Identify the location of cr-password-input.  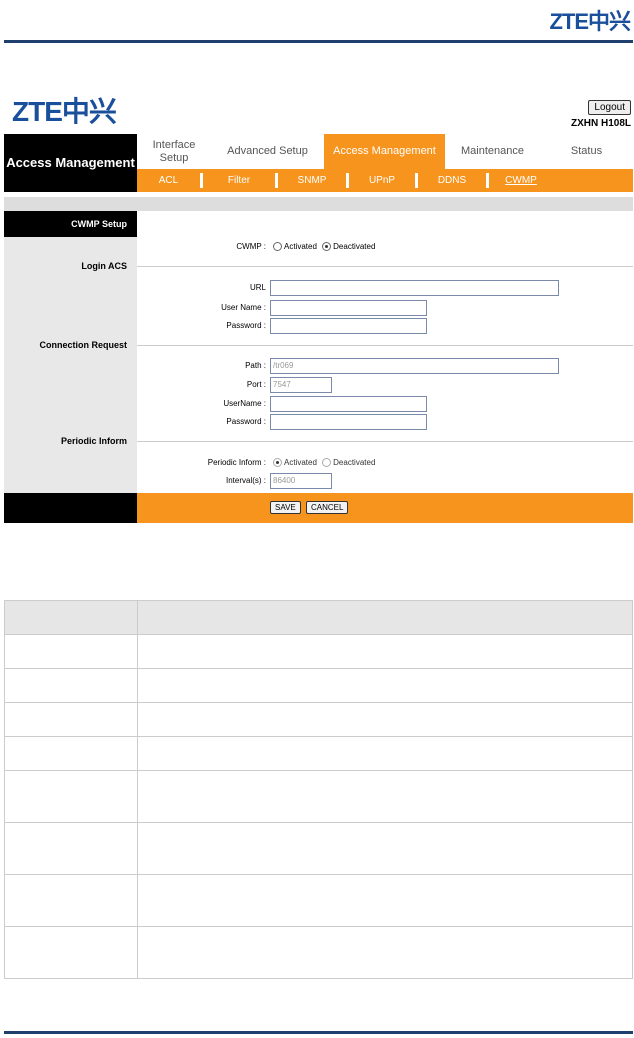
(348, 422).